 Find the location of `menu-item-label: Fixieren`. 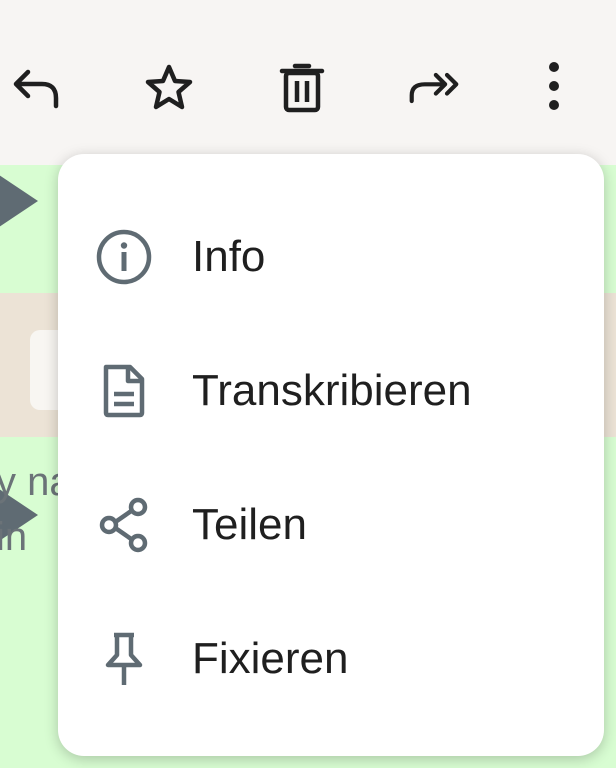

menu-item-label: Fixieren is located at coordinates (270, 658).